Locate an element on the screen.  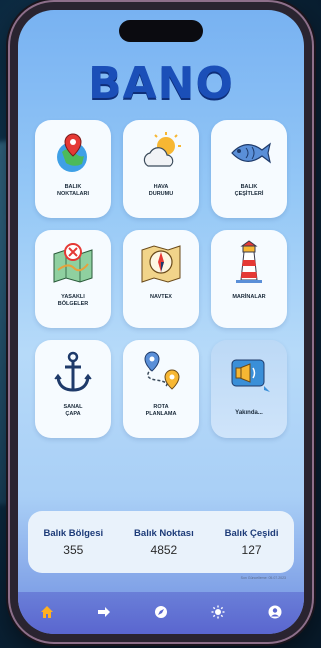
sun-icon is located at coordinates (218, 612).